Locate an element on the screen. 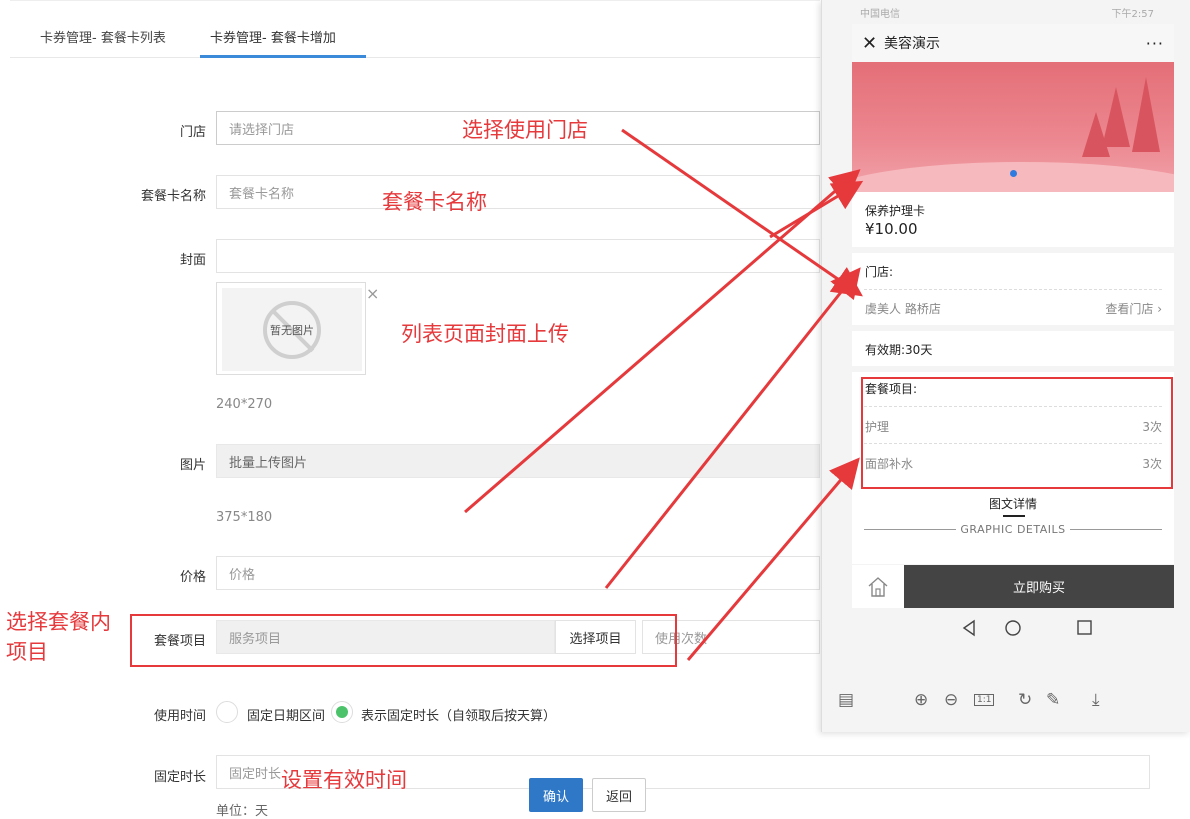  divider is located at coordinates (1013, 289).